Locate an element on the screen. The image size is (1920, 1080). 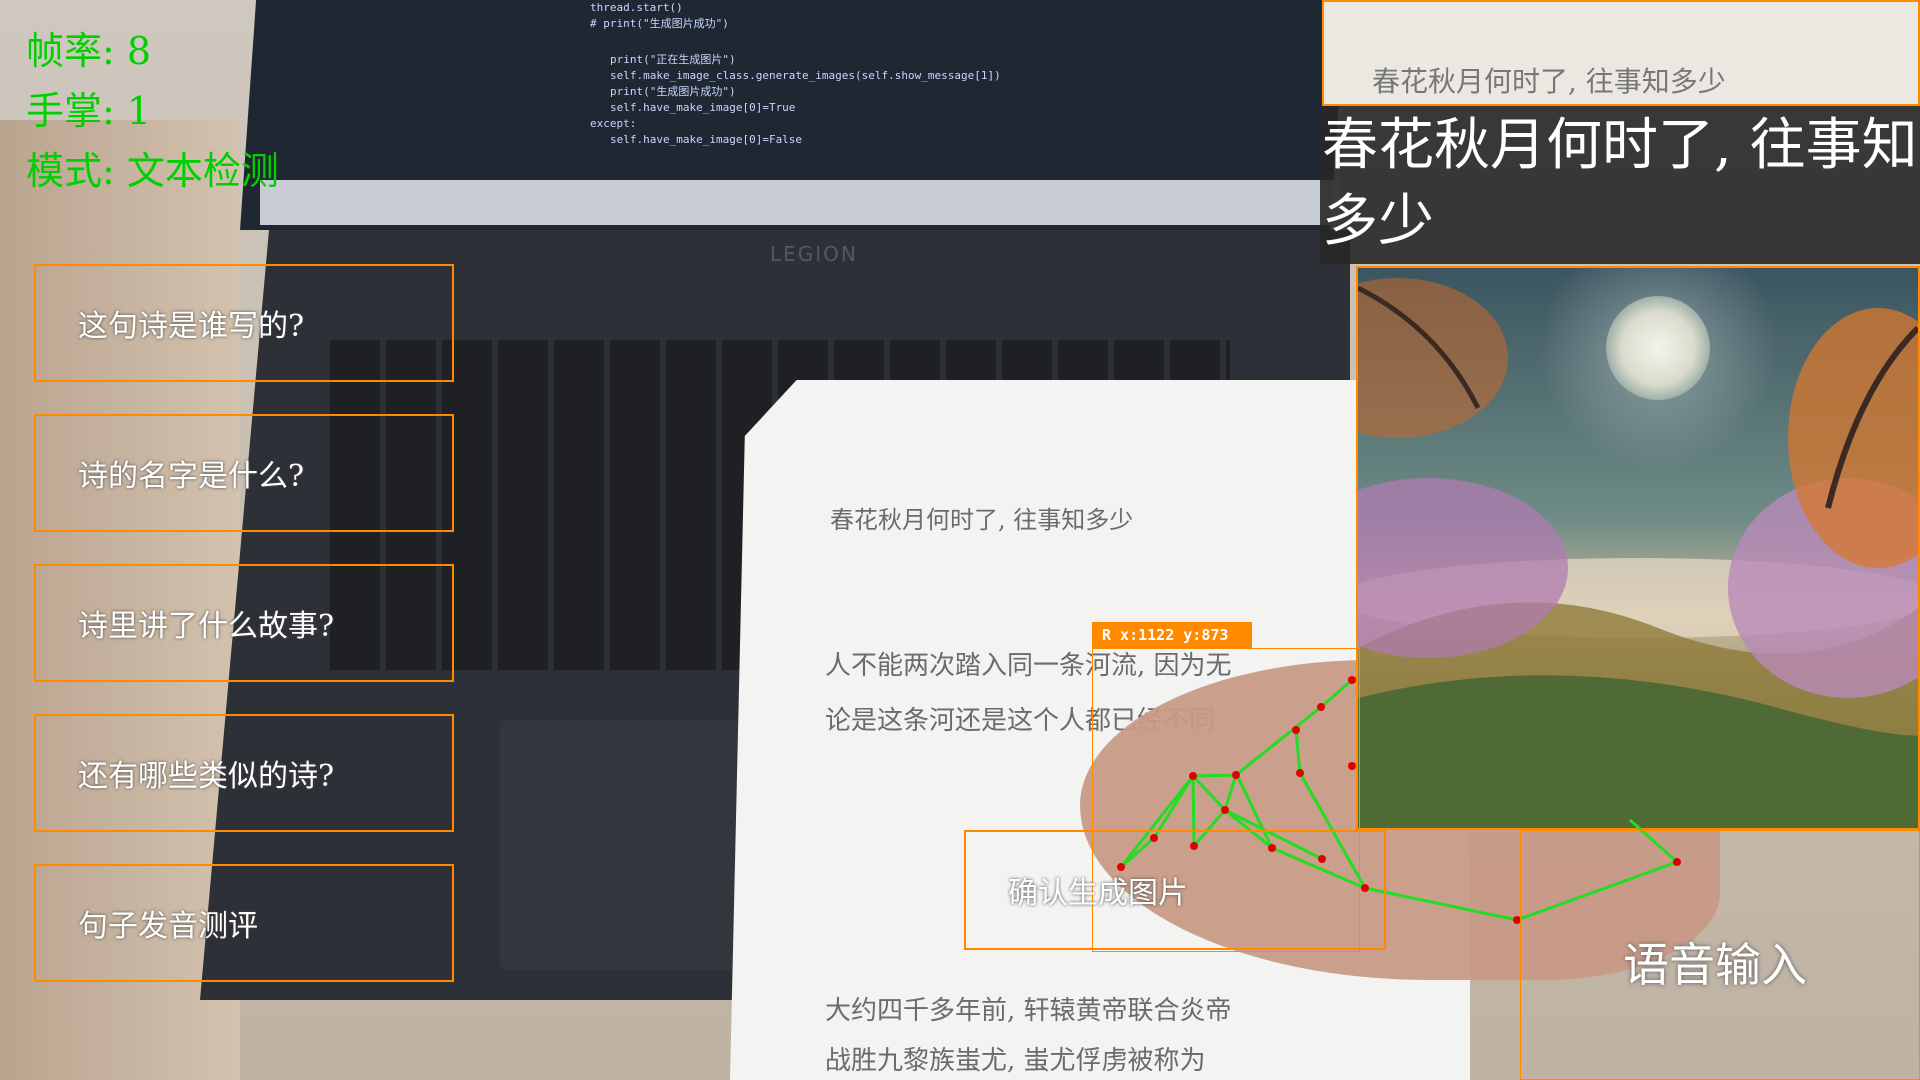
voice-input-button: 语音输入 is located at coordinates (1720, 955).